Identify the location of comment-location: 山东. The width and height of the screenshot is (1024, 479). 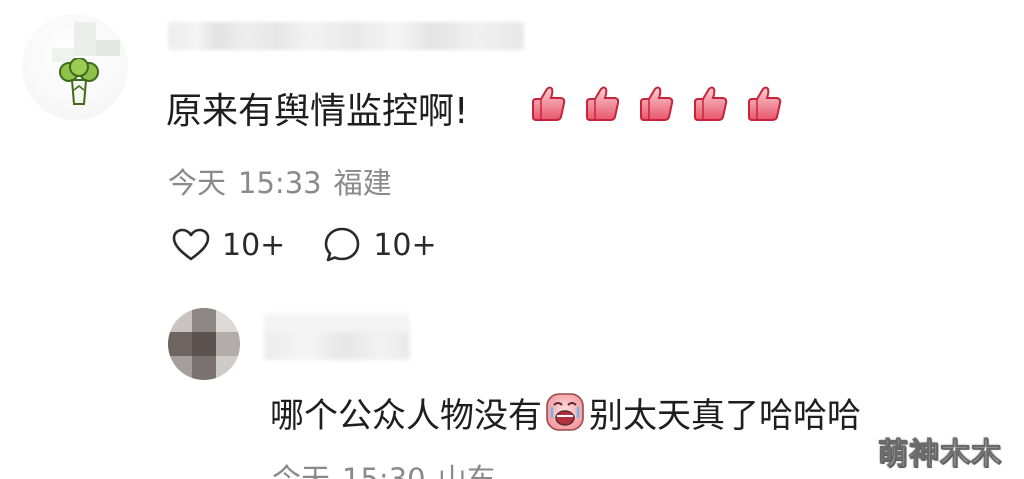
(466, 470).